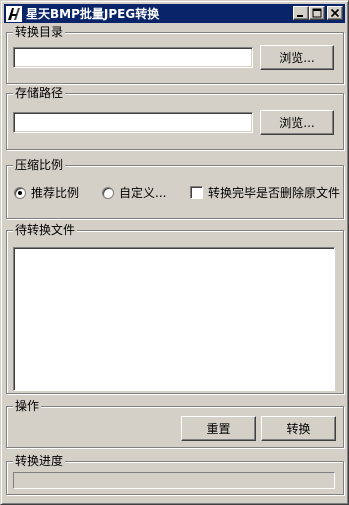 The image size is (349, 505). Describe the element at coordinates (274, 193) in the screenshot. I see `delete-after-label: 转换完毕是否删除原文件` at that location.